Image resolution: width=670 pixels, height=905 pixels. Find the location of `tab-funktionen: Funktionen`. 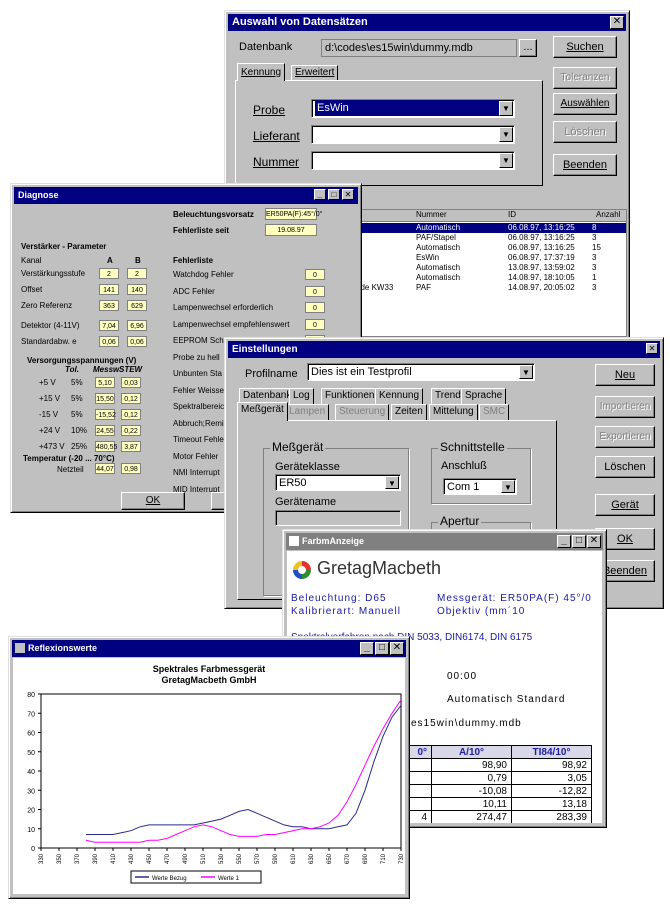

tab-funktionen: Funktionen is located at coordinates (350, 396).